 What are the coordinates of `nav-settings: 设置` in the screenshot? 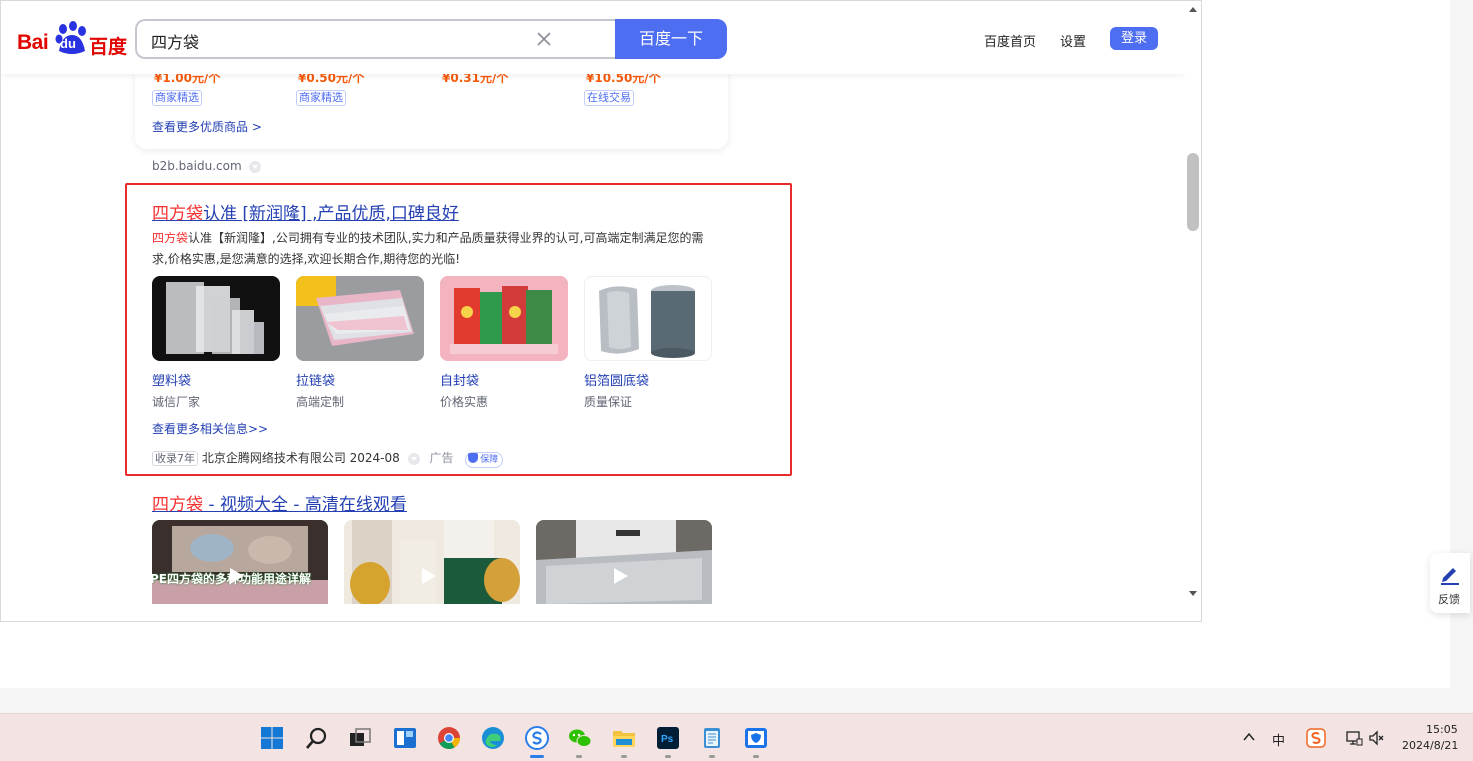 It's located at (1073, 40).